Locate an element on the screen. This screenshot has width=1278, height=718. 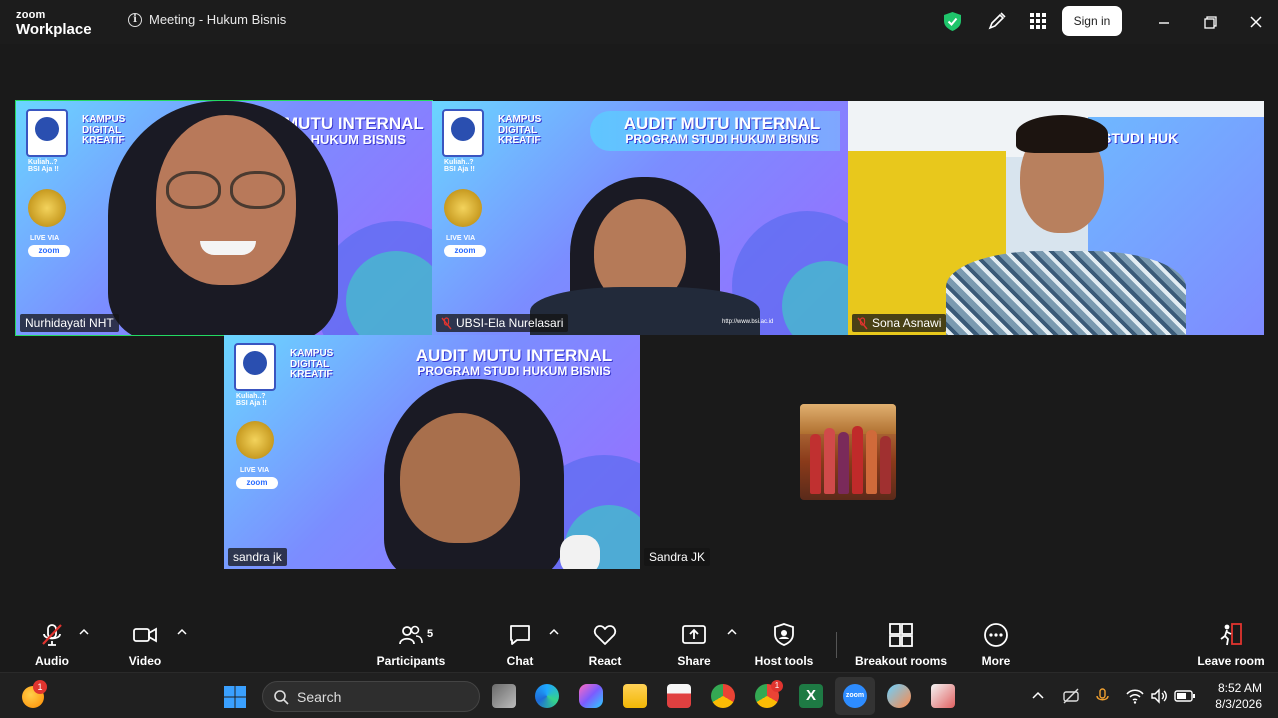
banner-line1: MUTU INTERNAL is located at coordinates (354, 123).